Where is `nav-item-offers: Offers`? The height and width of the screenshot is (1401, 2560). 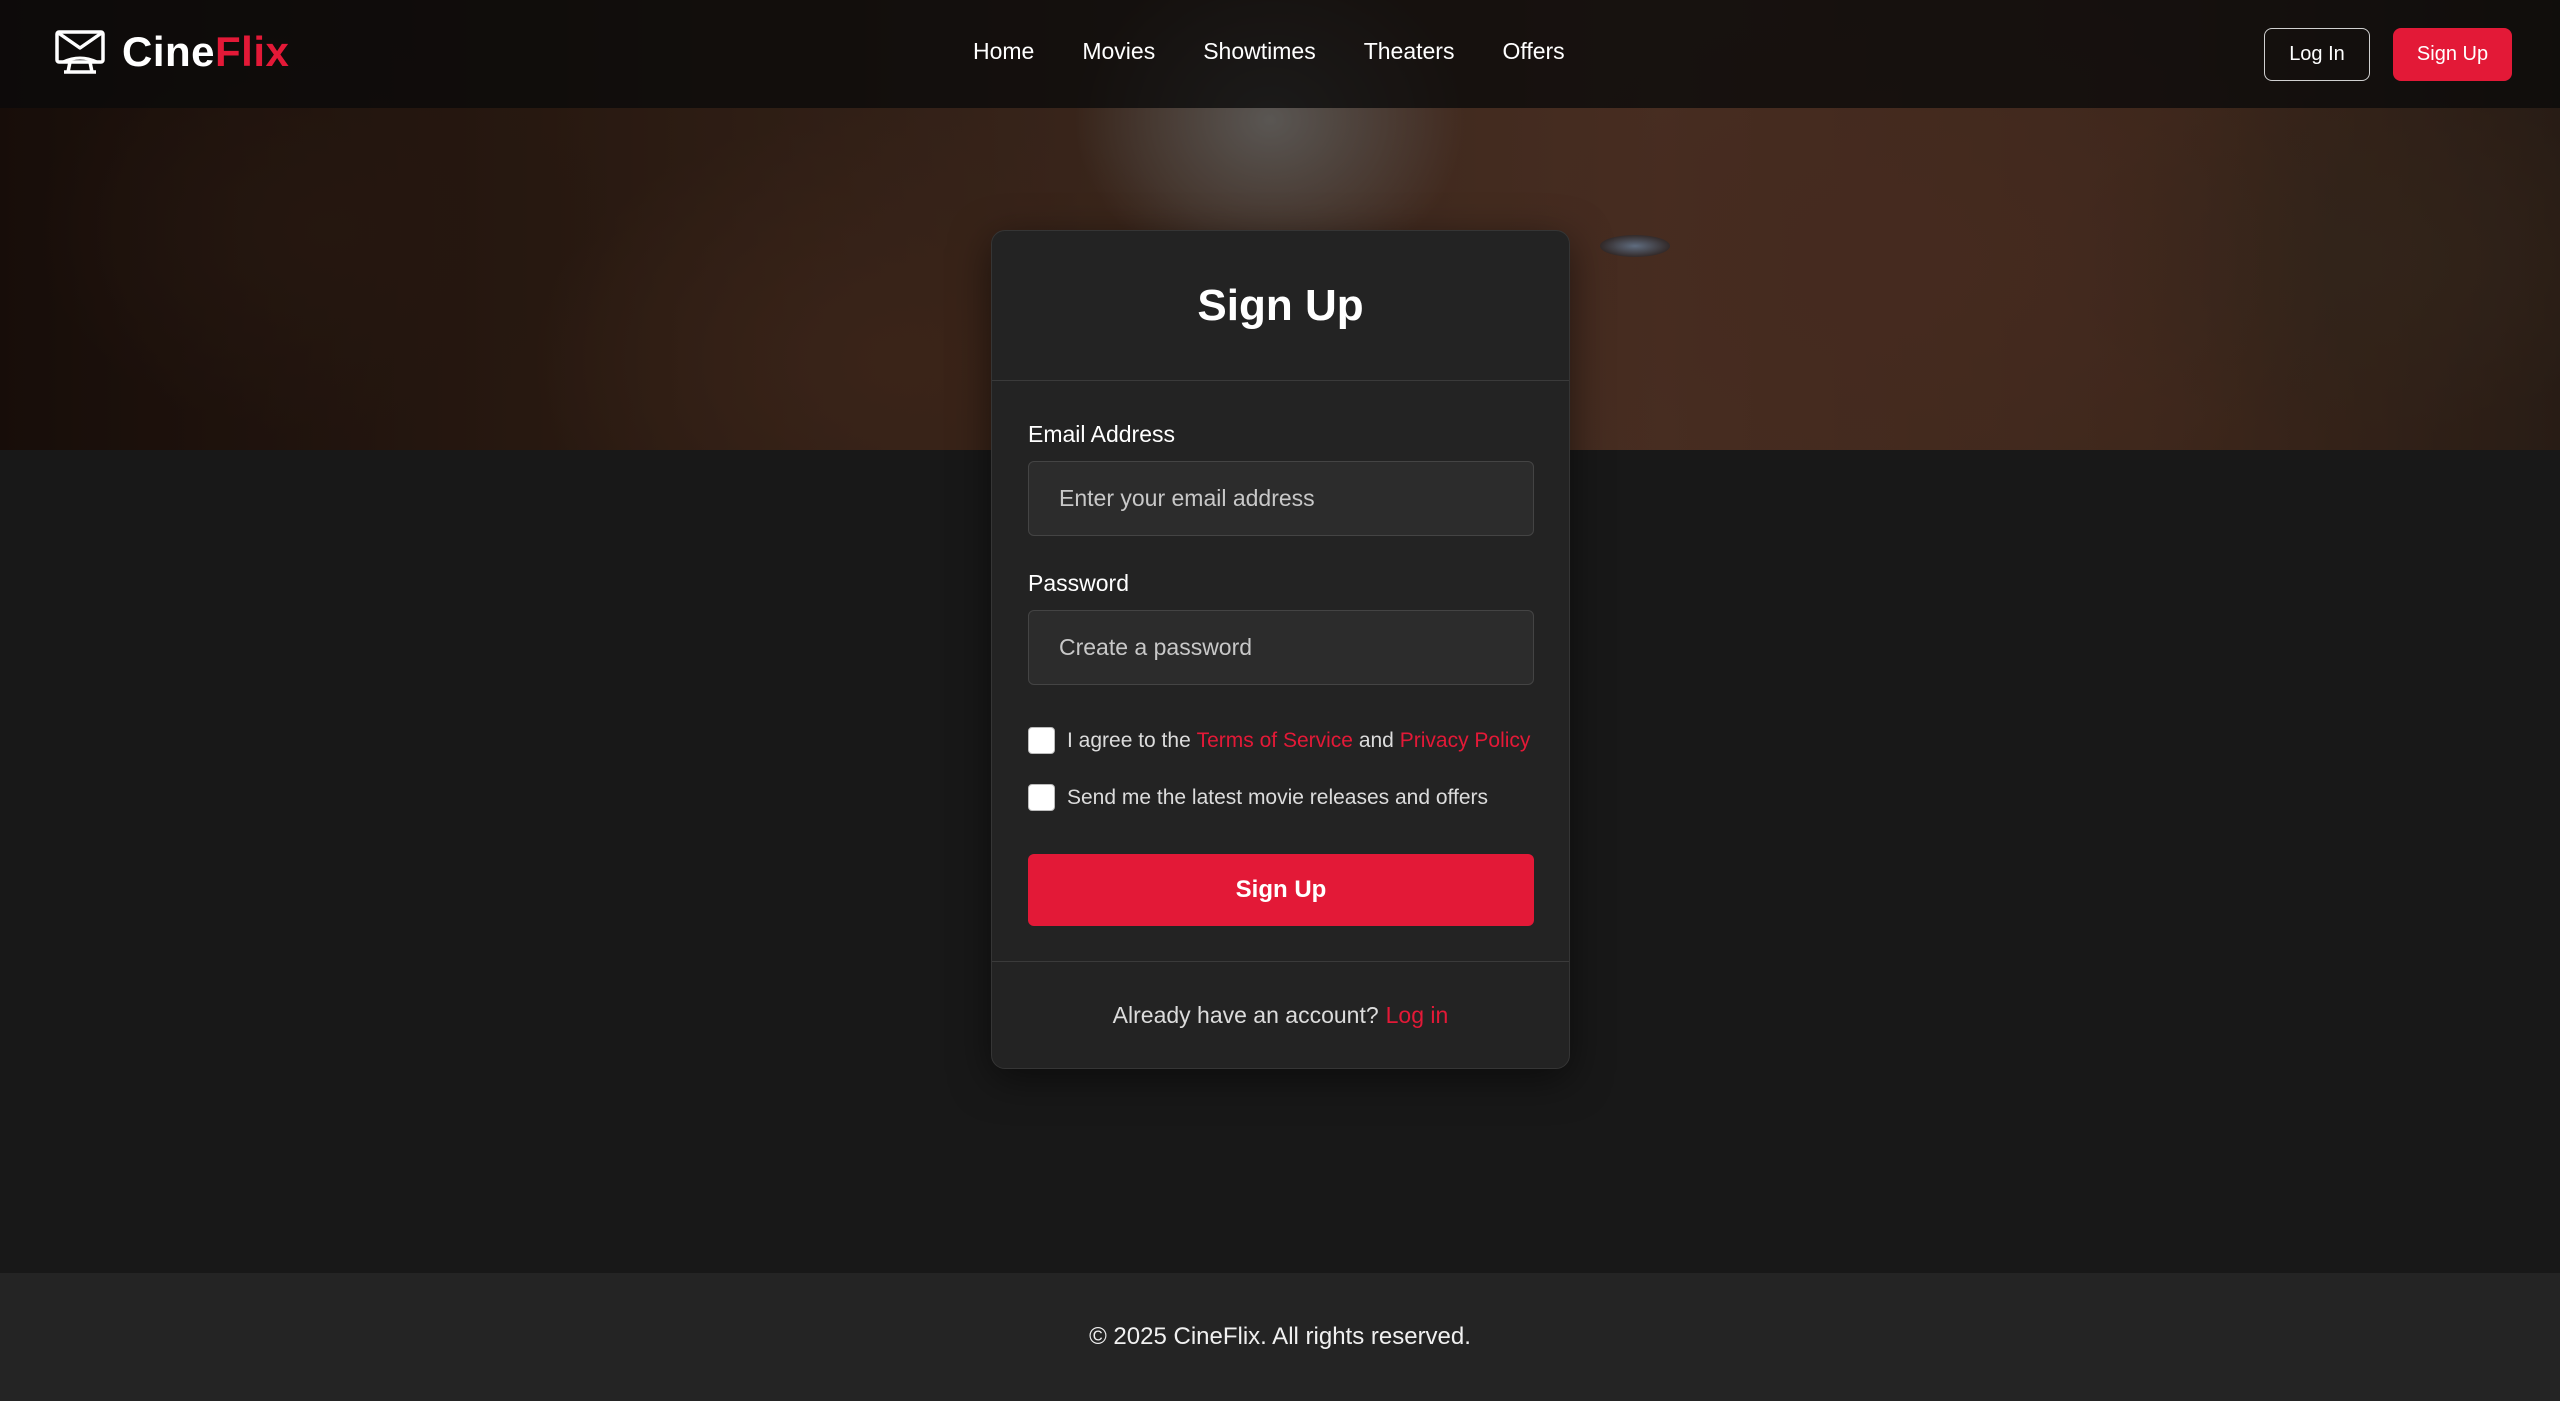
nav-item-offers: Offers is located at coordinates (1533, 51).